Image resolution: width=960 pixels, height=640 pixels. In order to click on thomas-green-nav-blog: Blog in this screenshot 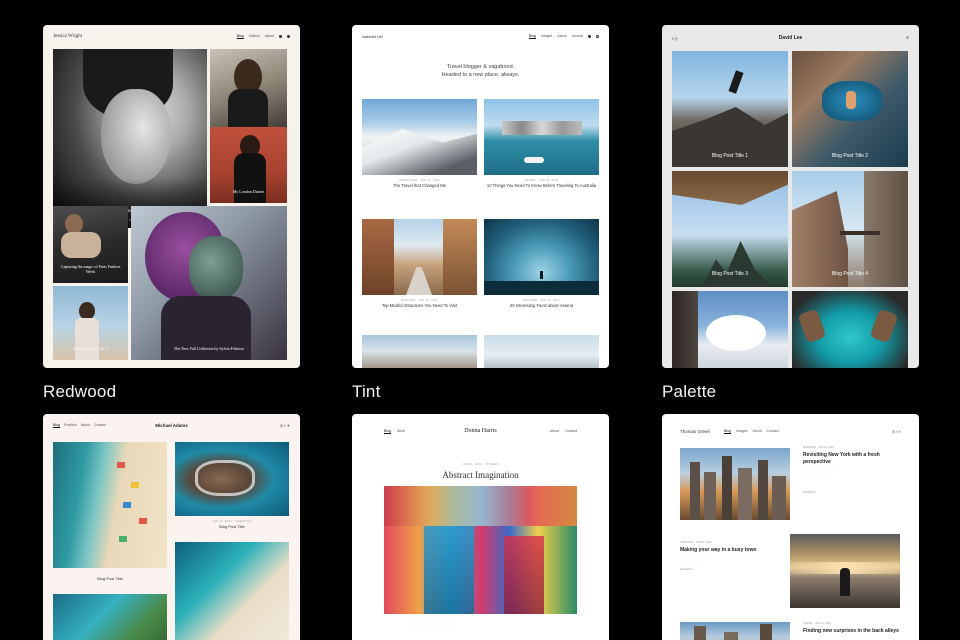, I will do `click(728, 431)`.